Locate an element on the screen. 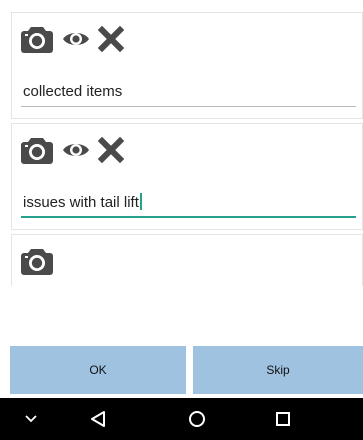 The width and height of the screenshot is (363, 440). note-field: collected items is located at coordinates (188, 94).